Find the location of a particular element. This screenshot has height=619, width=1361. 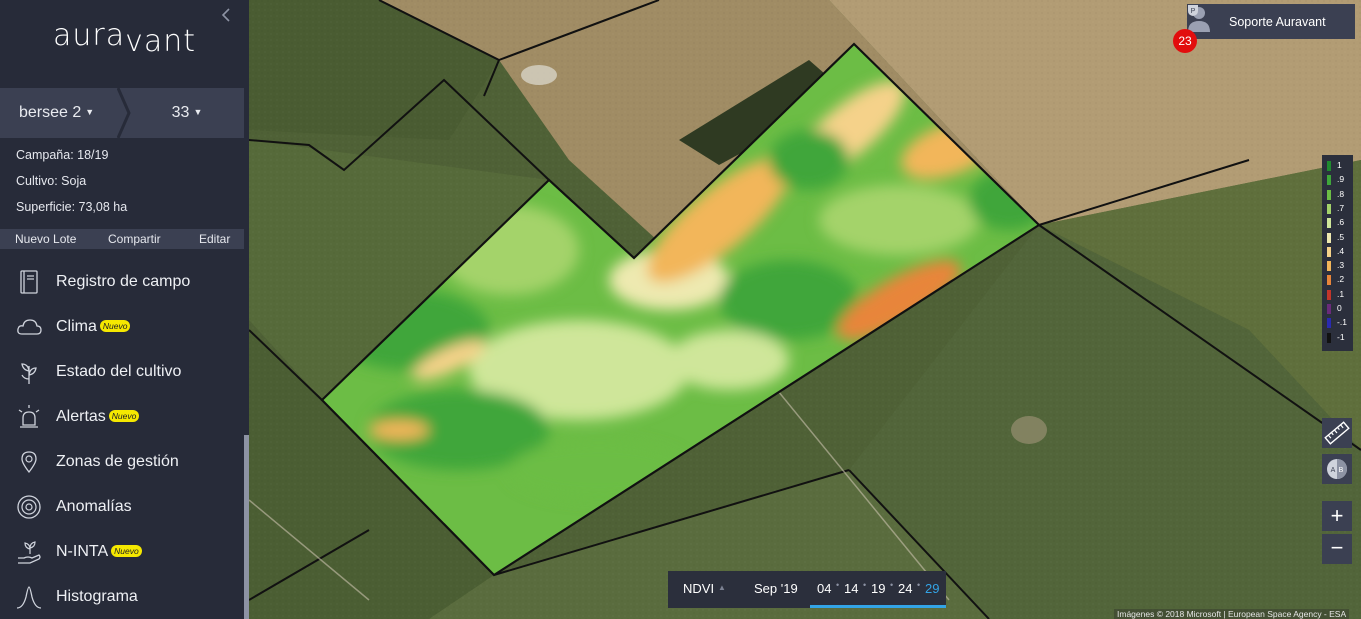

pond-spot is located at coordinates (539, 75).